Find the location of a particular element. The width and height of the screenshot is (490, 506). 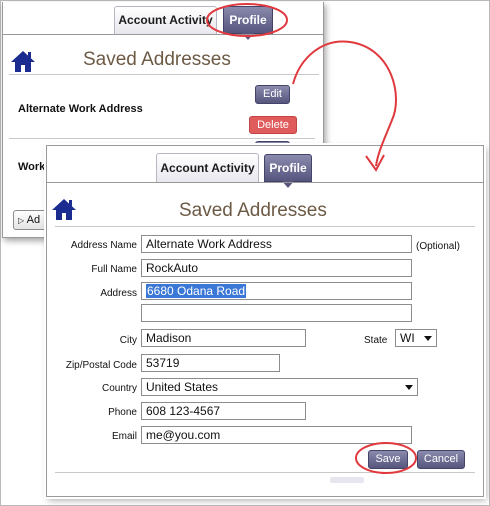

form-bottom-divider is located at coordinates (265, 472).